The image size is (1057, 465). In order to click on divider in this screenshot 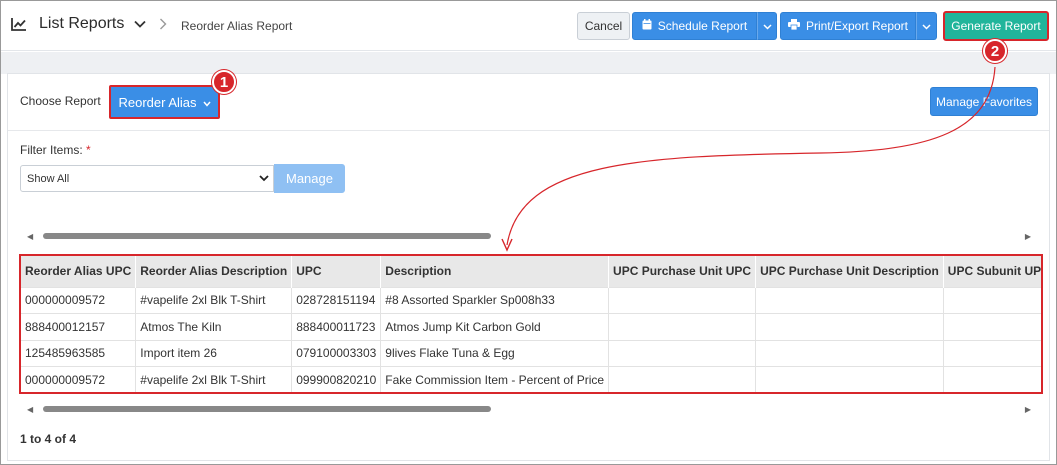, I will do `click(528, 130)`.